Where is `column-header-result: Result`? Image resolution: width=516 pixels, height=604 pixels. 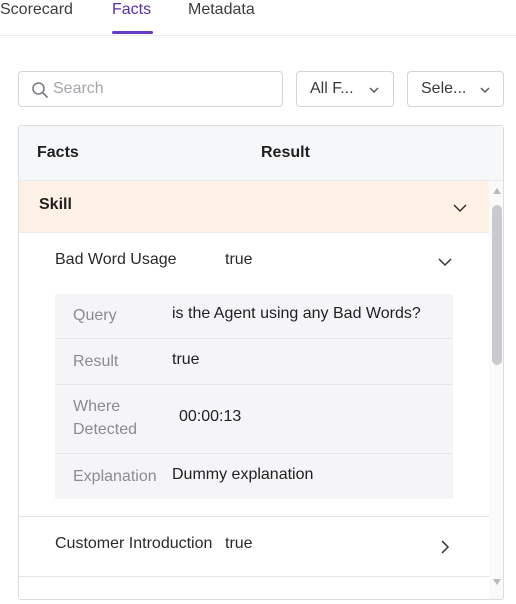 column-header-result: Result is located at coordinates (285, 152).